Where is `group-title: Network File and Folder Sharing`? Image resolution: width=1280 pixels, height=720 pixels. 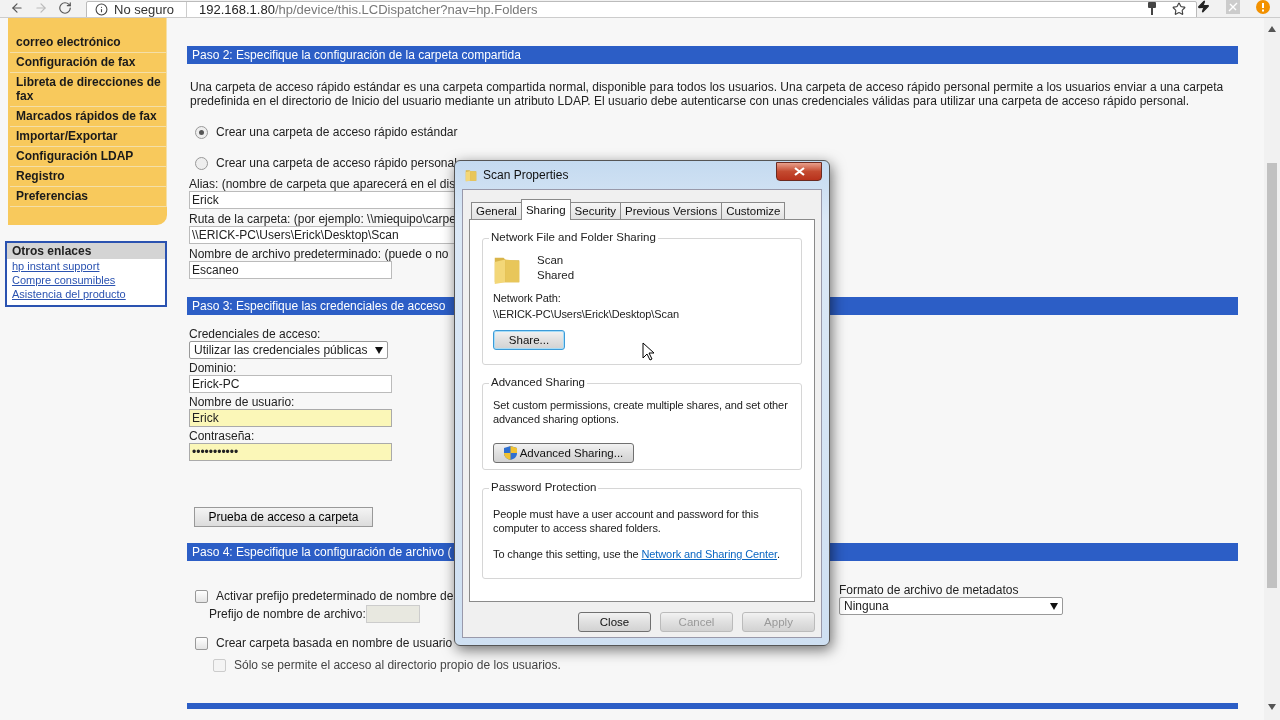 group-title: Network File and Folder Sharing is located at coordinates (573, 237).